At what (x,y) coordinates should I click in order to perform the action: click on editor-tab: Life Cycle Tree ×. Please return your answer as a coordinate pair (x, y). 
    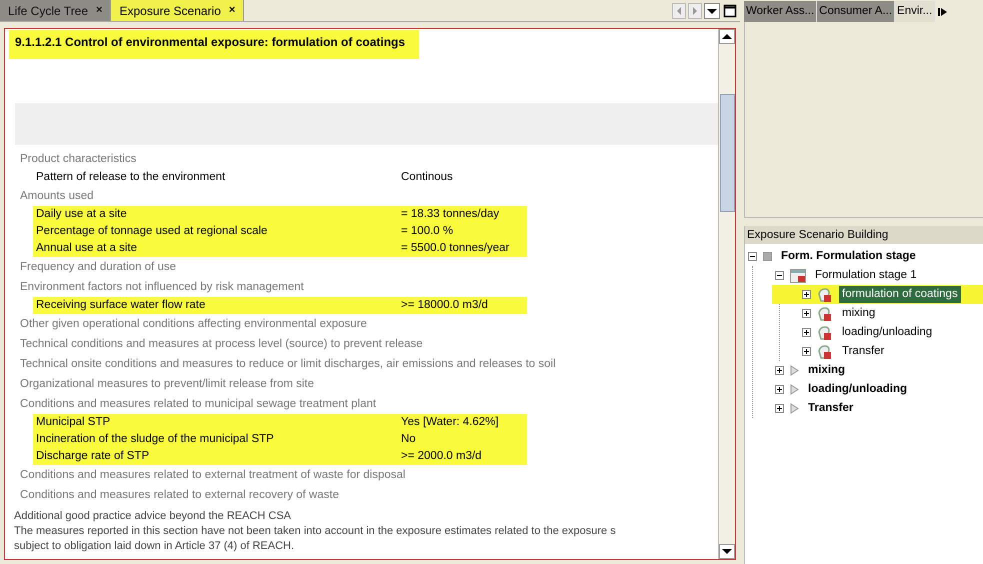
    Looking at the image, I should click on (56, 10).